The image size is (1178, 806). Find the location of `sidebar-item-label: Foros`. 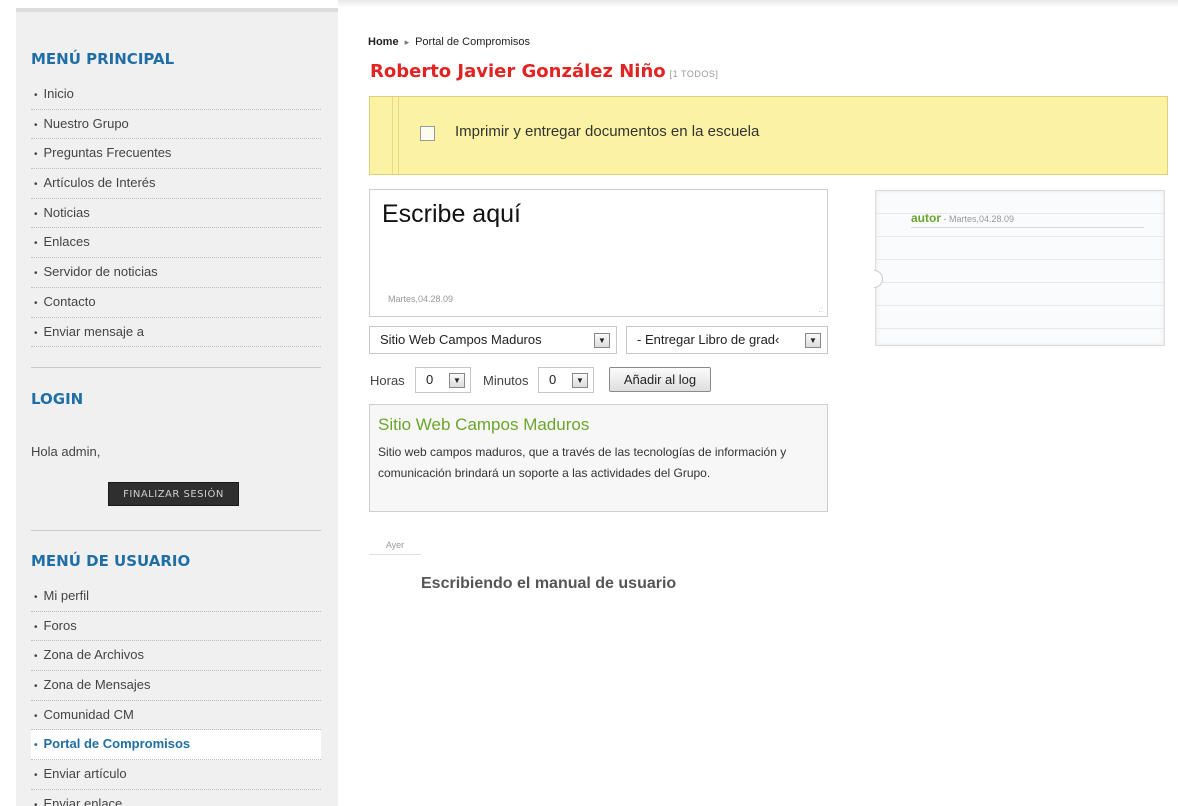

sidebar-item-label: Foros is located at coordinates (60, 625).